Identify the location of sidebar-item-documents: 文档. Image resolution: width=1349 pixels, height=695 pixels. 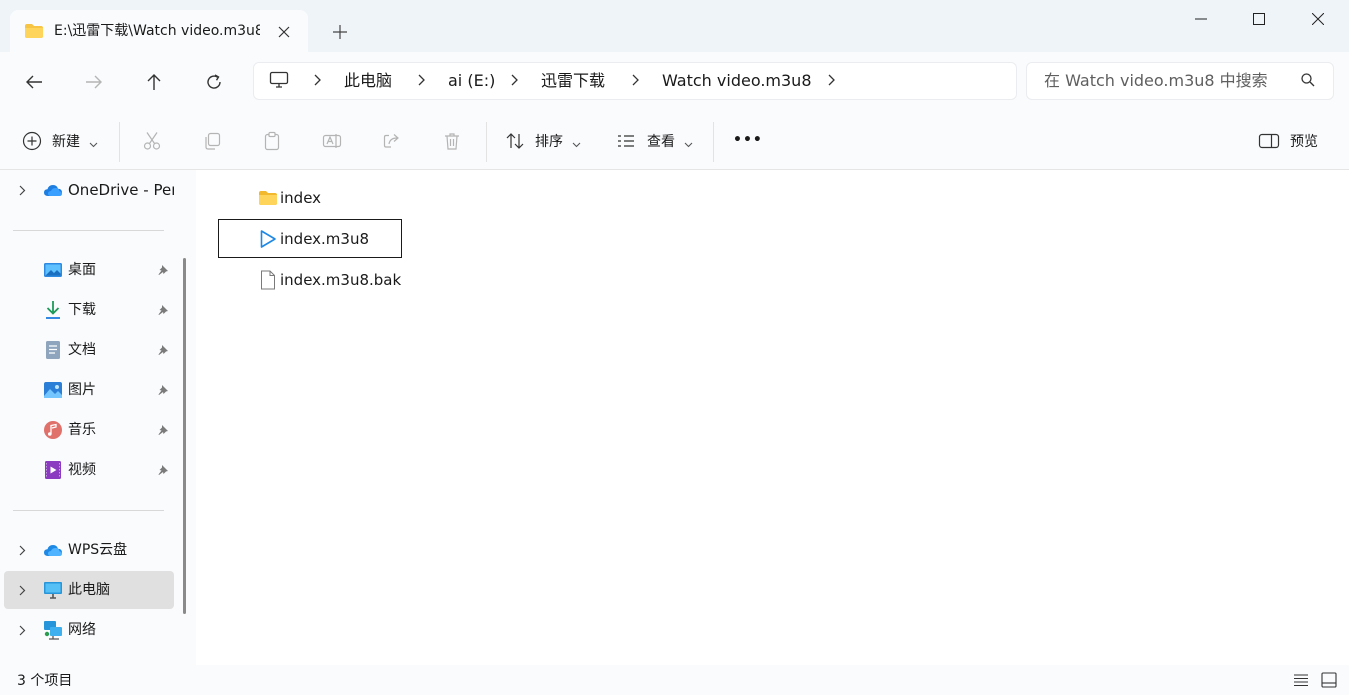
(82, 350).